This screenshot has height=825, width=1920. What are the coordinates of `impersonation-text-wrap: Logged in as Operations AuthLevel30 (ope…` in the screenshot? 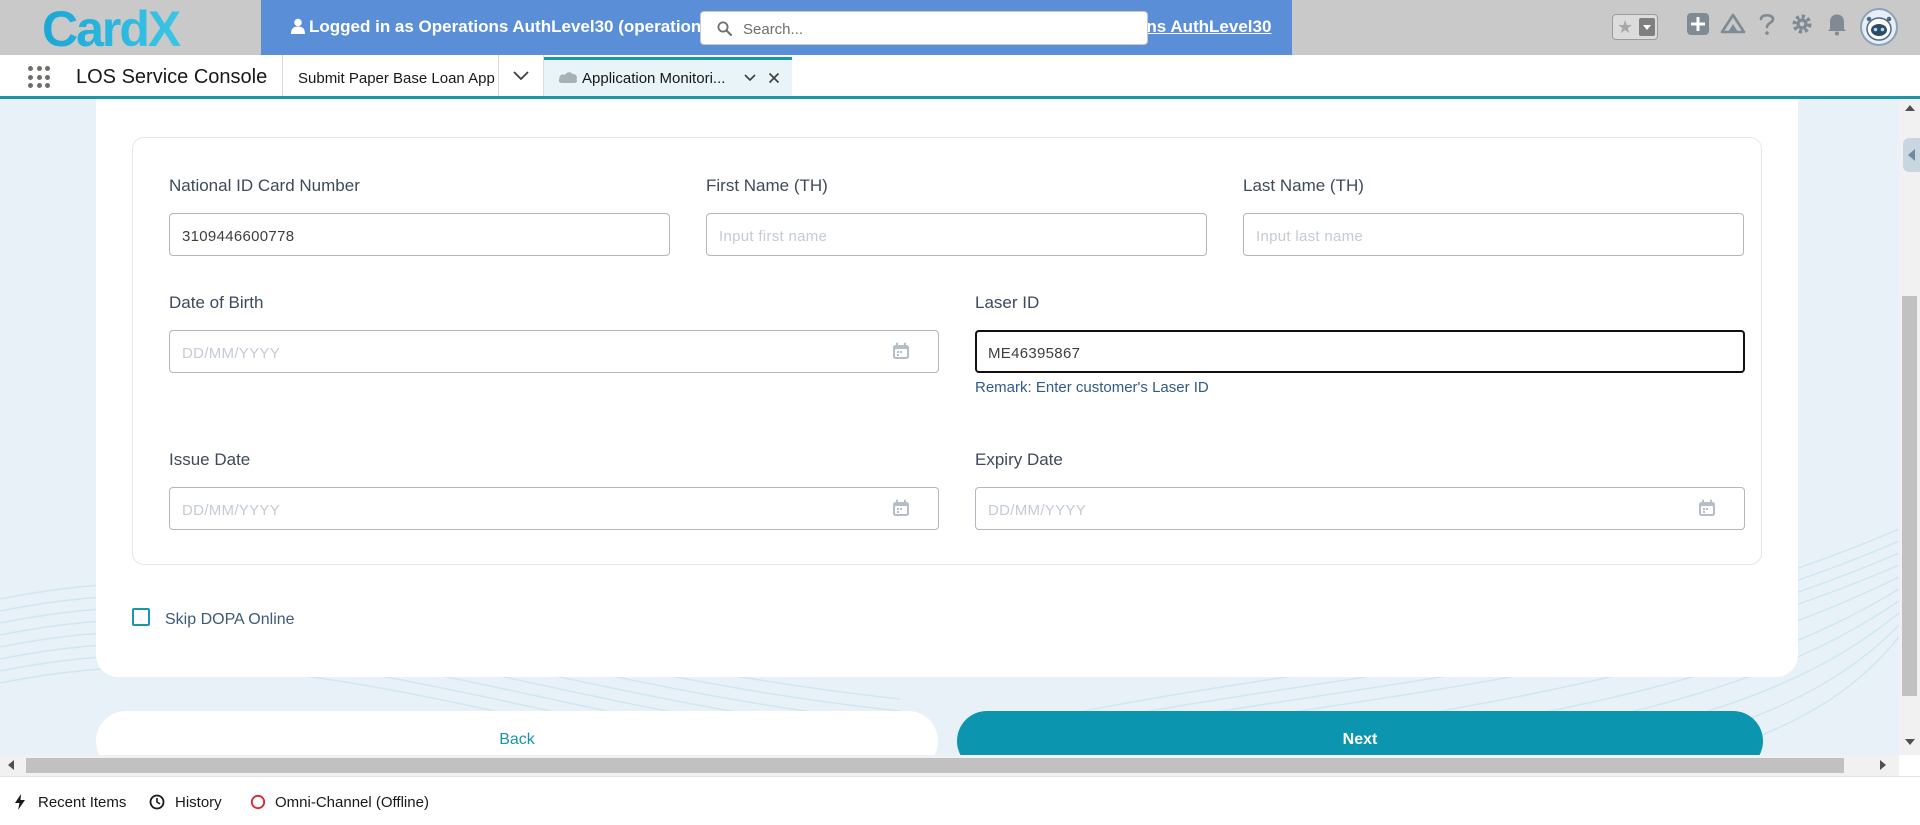 It's located at (501, 27).